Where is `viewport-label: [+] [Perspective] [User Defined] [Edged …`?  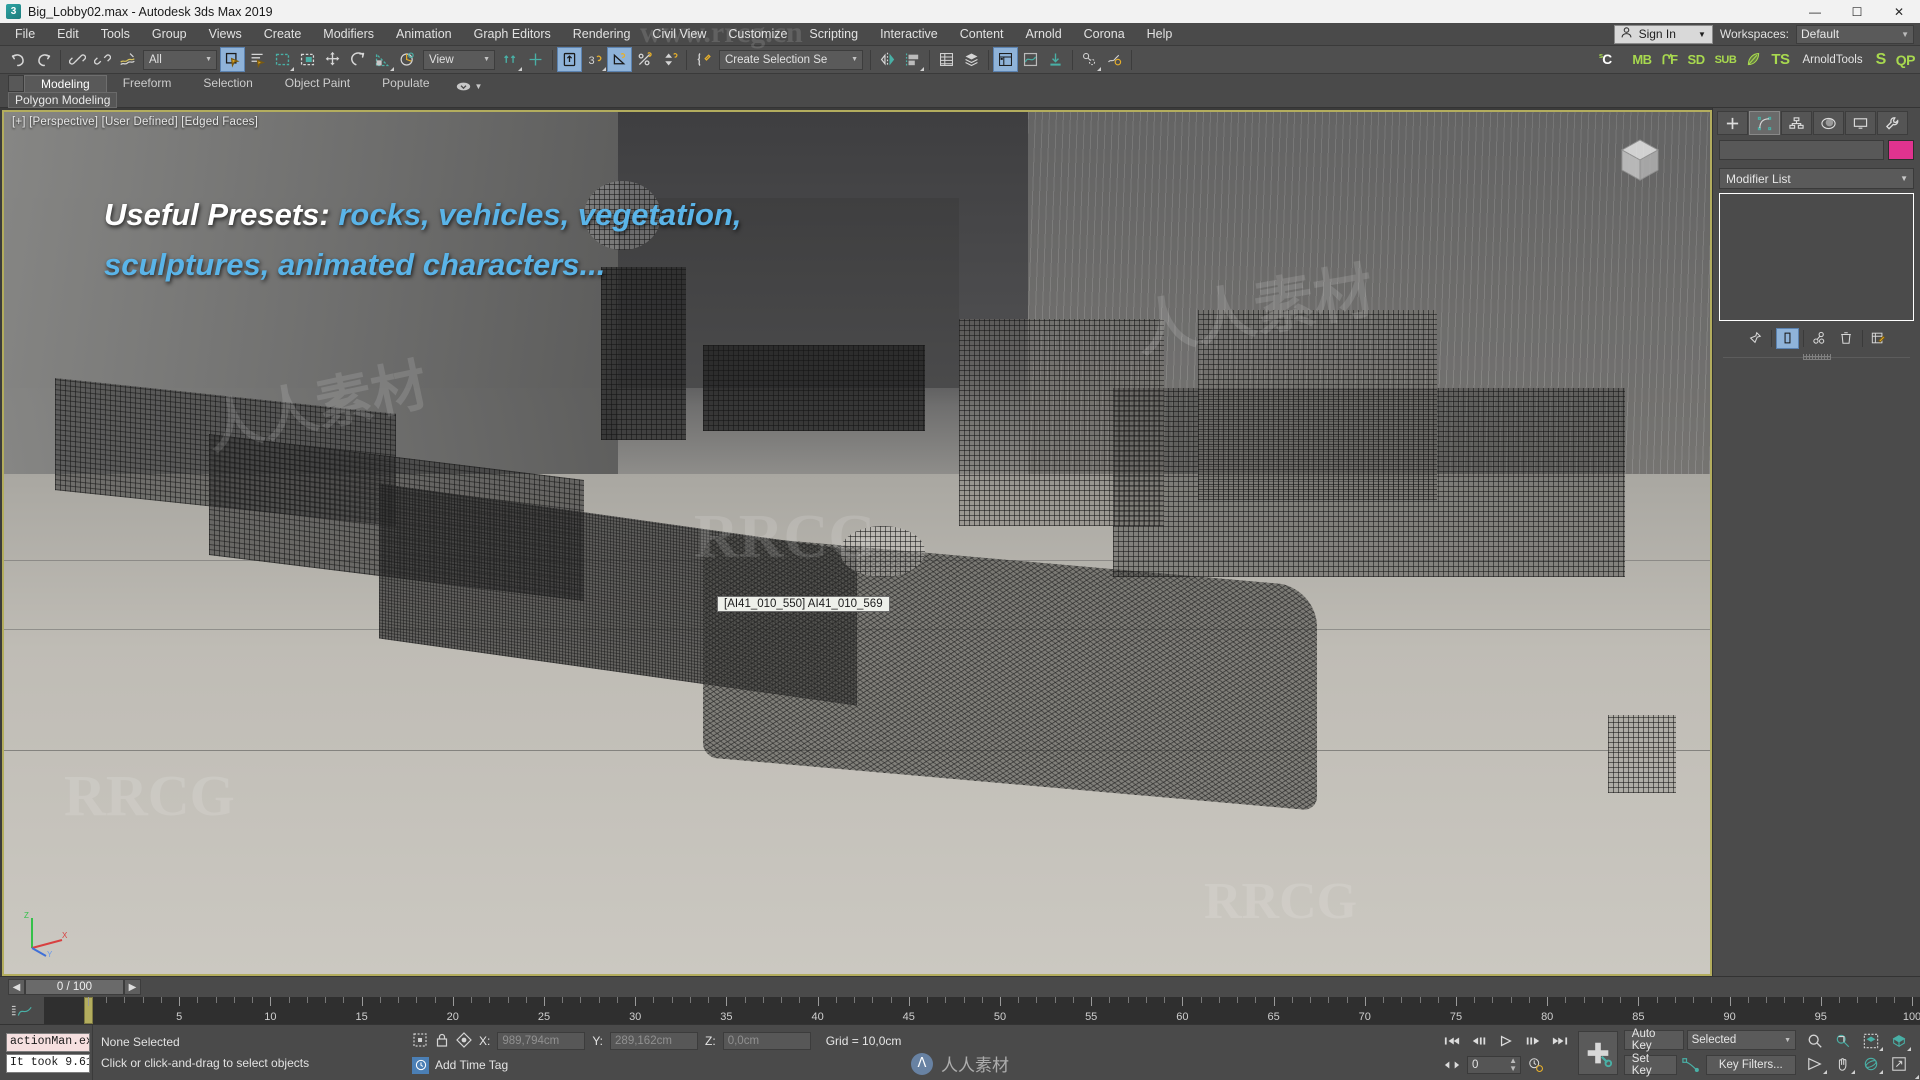 viewport-label: [+] [Perspective] [User Defined] [Edged … is located at coordinates (135, 122).